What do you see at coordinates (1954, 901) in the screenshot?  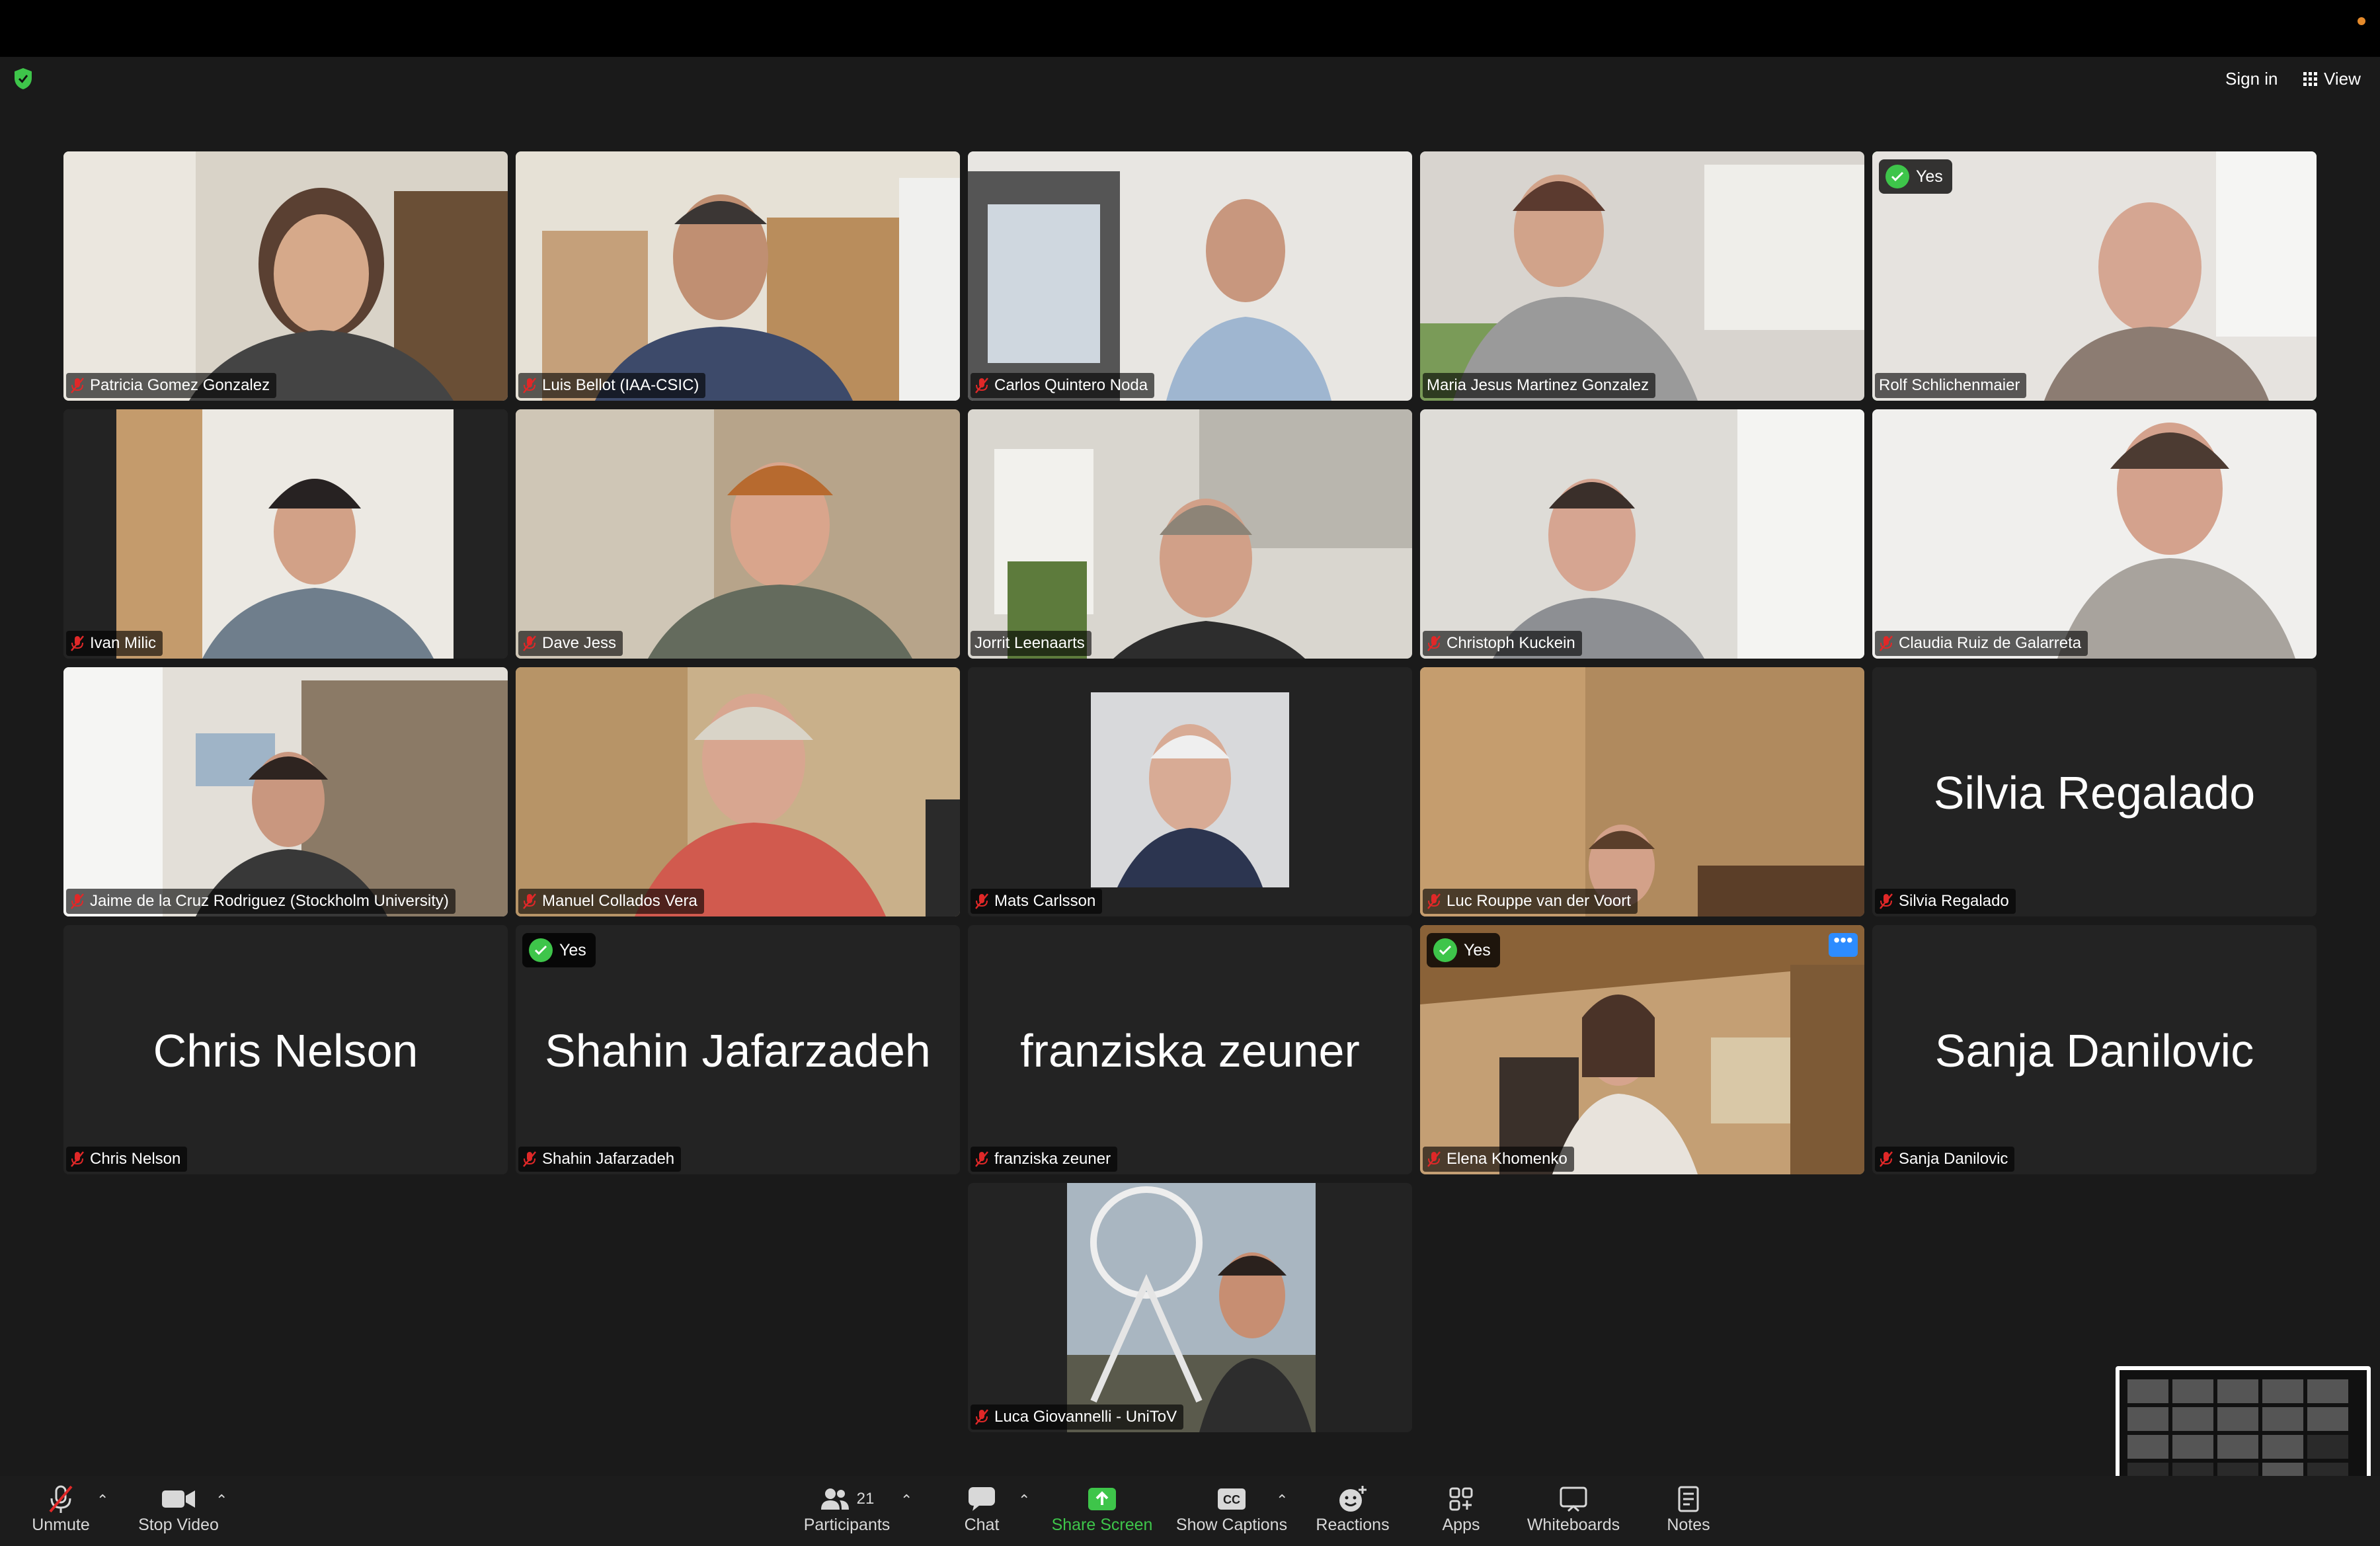 I see `participant-name: Silvia Regalado` at bounding box center [1954, 901].